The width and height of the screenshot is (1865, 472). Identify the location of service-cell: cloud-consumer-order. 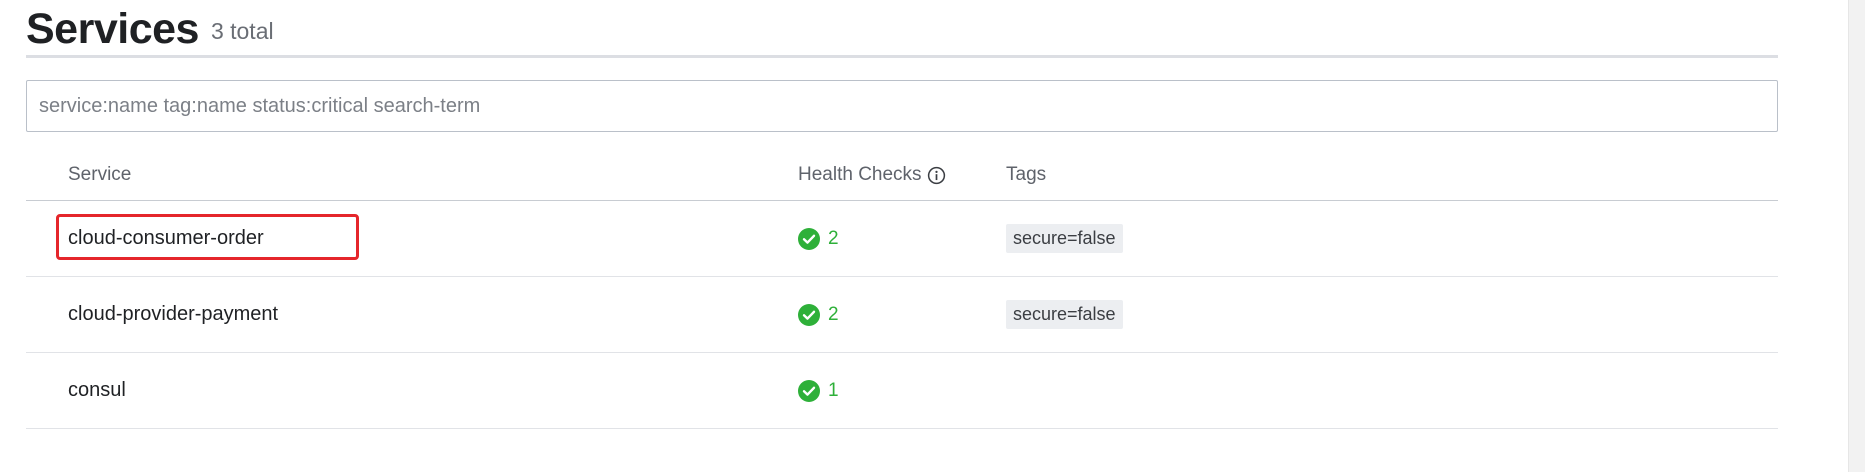
(166, 238).